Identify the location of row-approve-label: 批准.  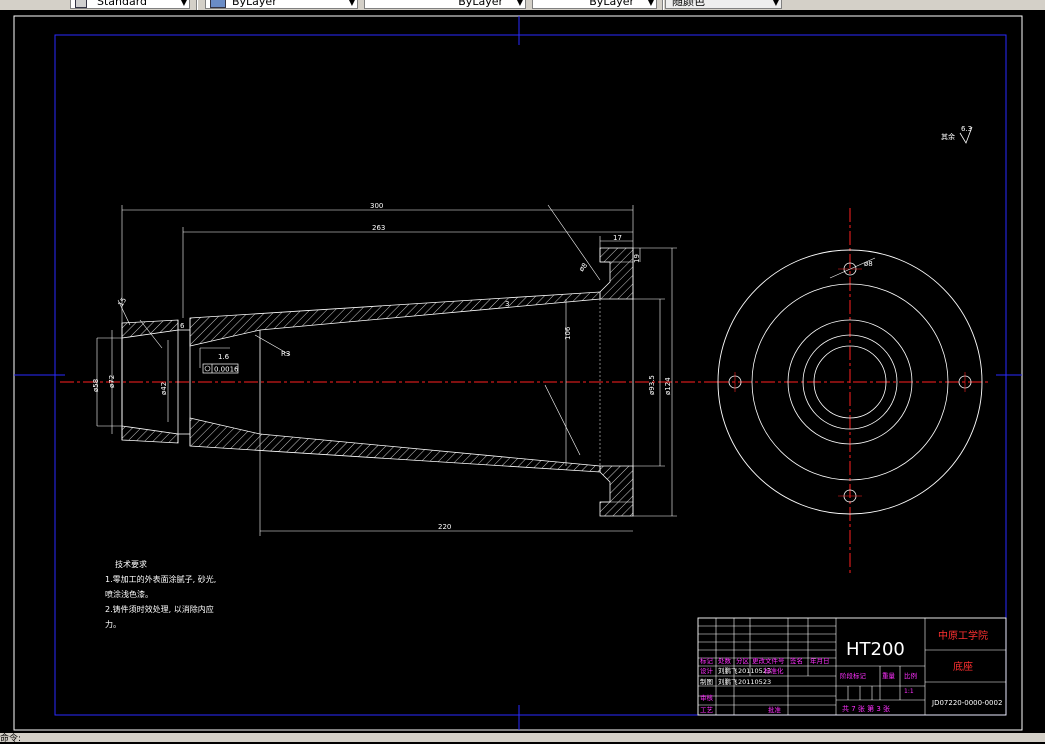
(775, 709).